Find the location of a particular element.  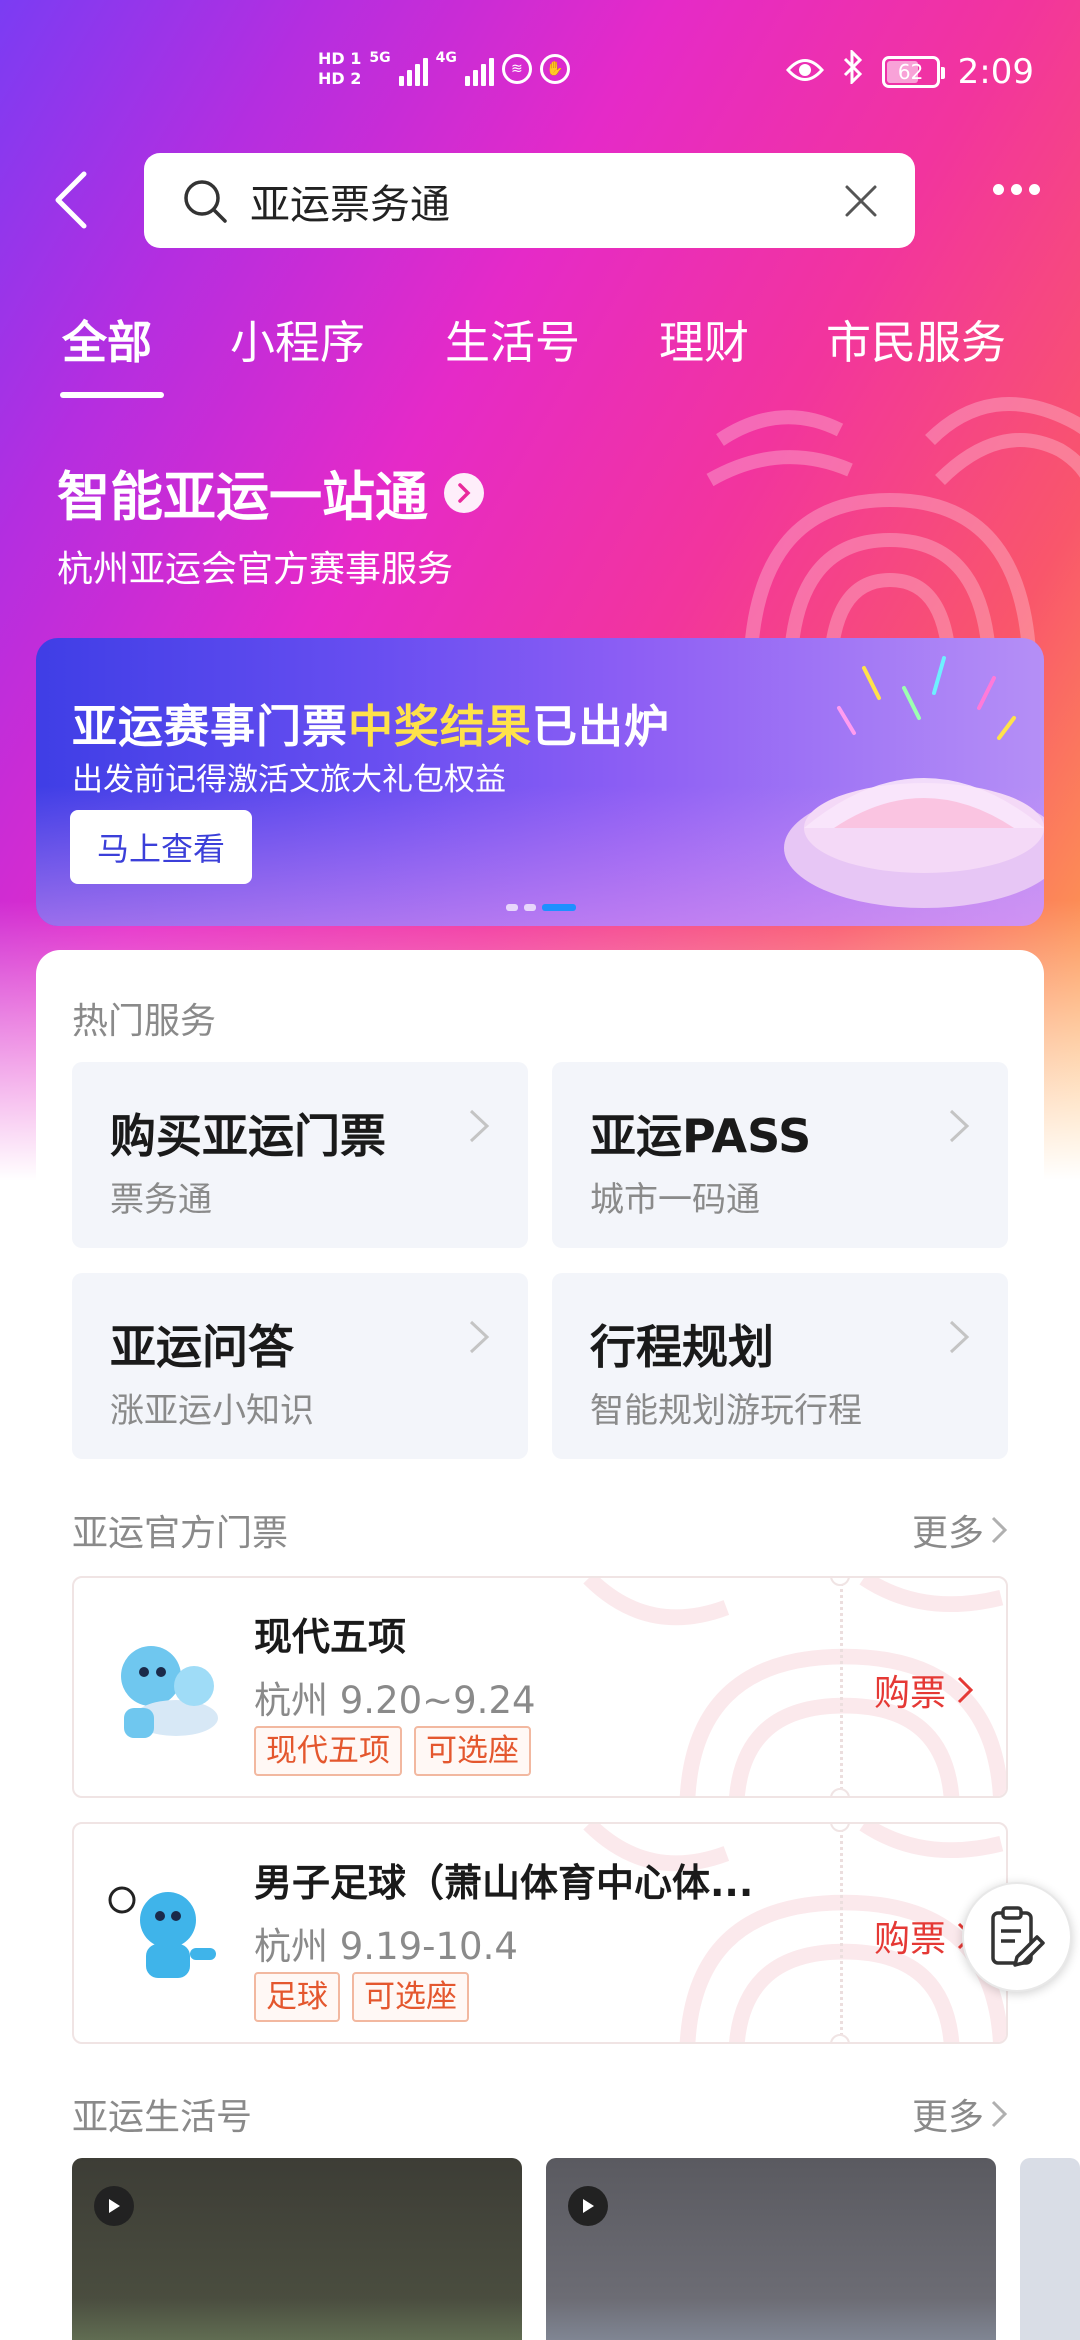

banner-title-part2: 已出炉 is located at coordinates (601, 726).